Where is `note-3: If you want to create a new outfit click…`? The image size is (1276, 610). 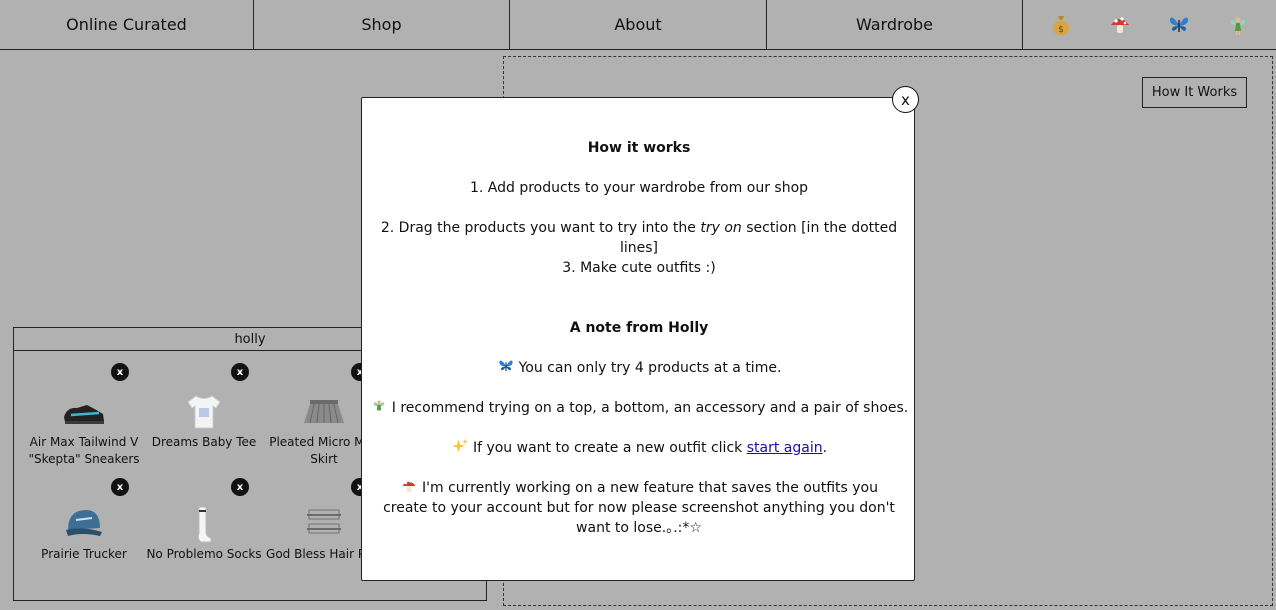 note-3: If you want to create a new outfit click… is located at coordinates (639, 448).